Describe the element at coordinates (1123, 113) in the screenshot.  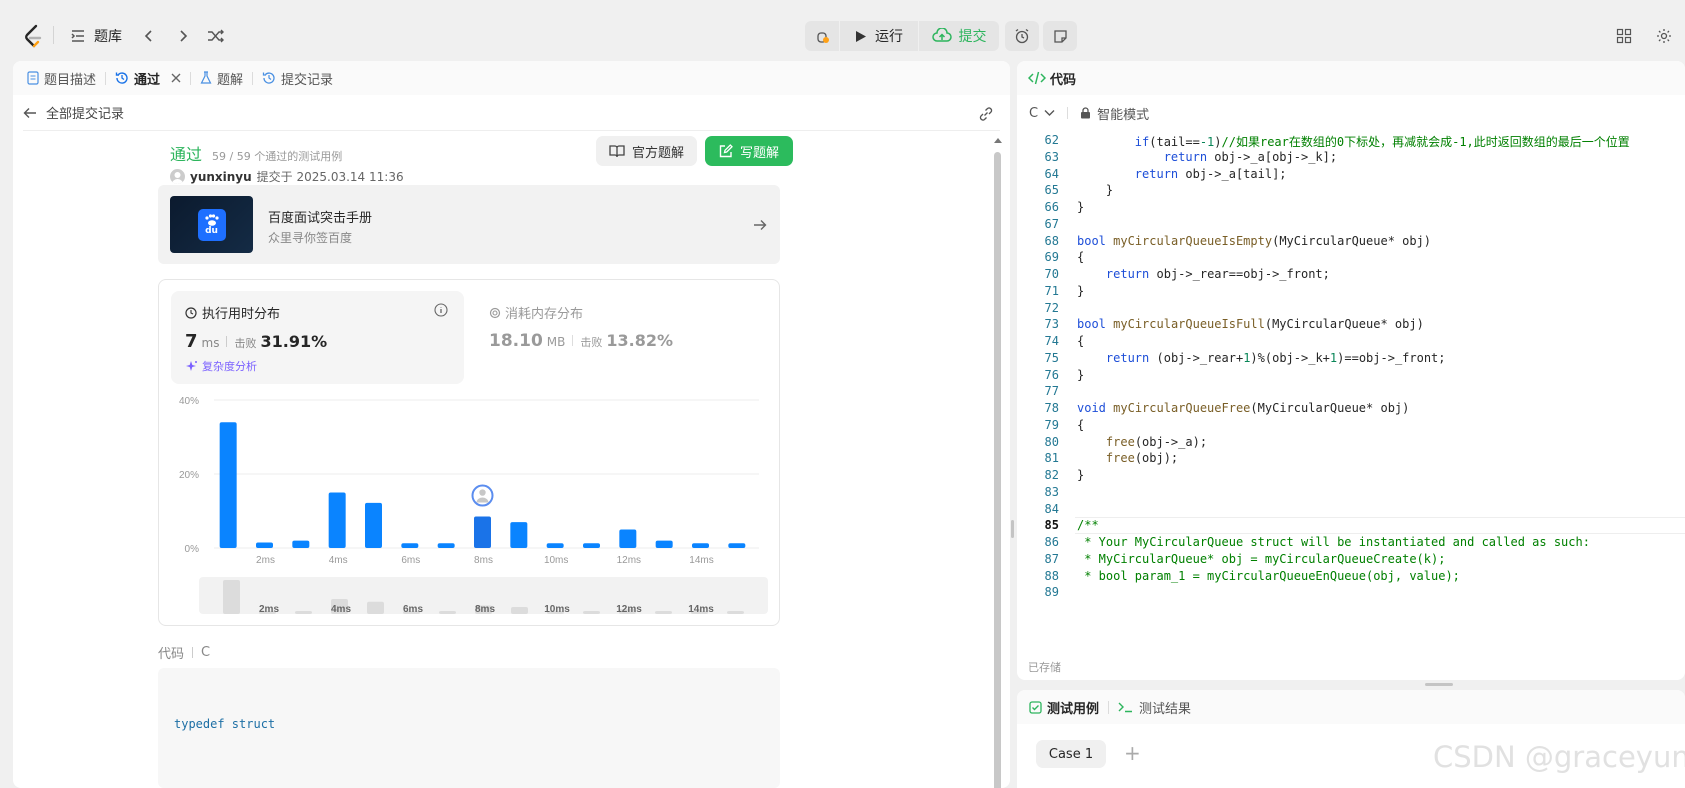
I see `smart-mode-label: 智能模式` at that location.